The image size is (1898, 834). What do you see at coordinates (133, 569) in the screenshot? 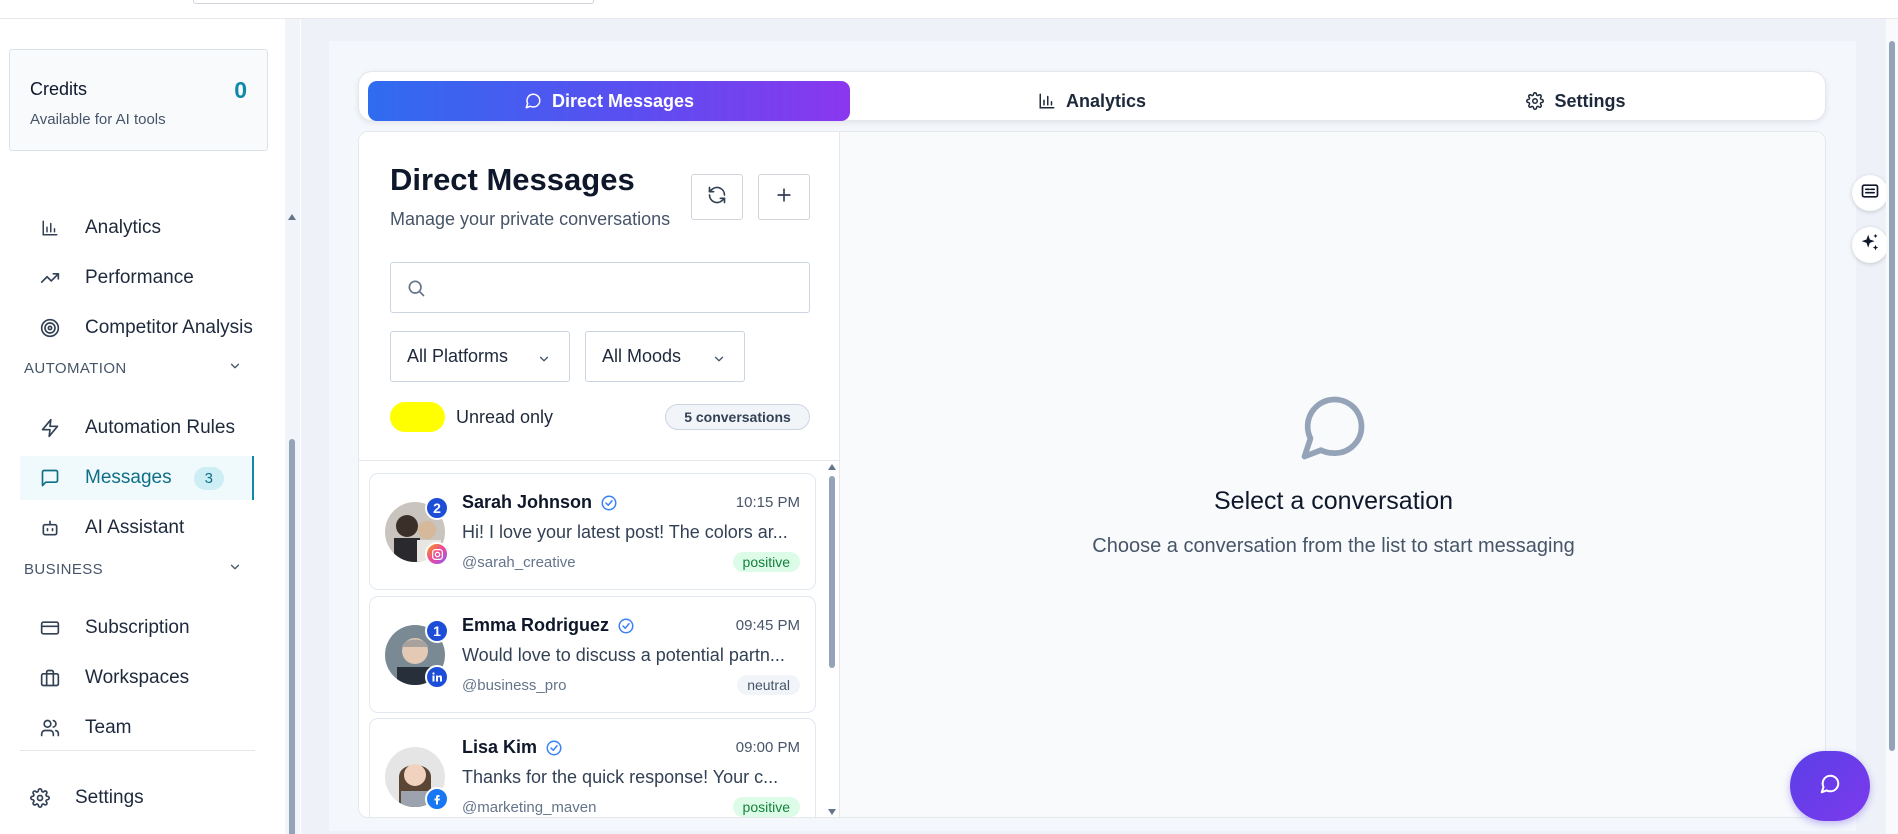
I see `section-business: BUSINESS` at bounding box center [133, 569].